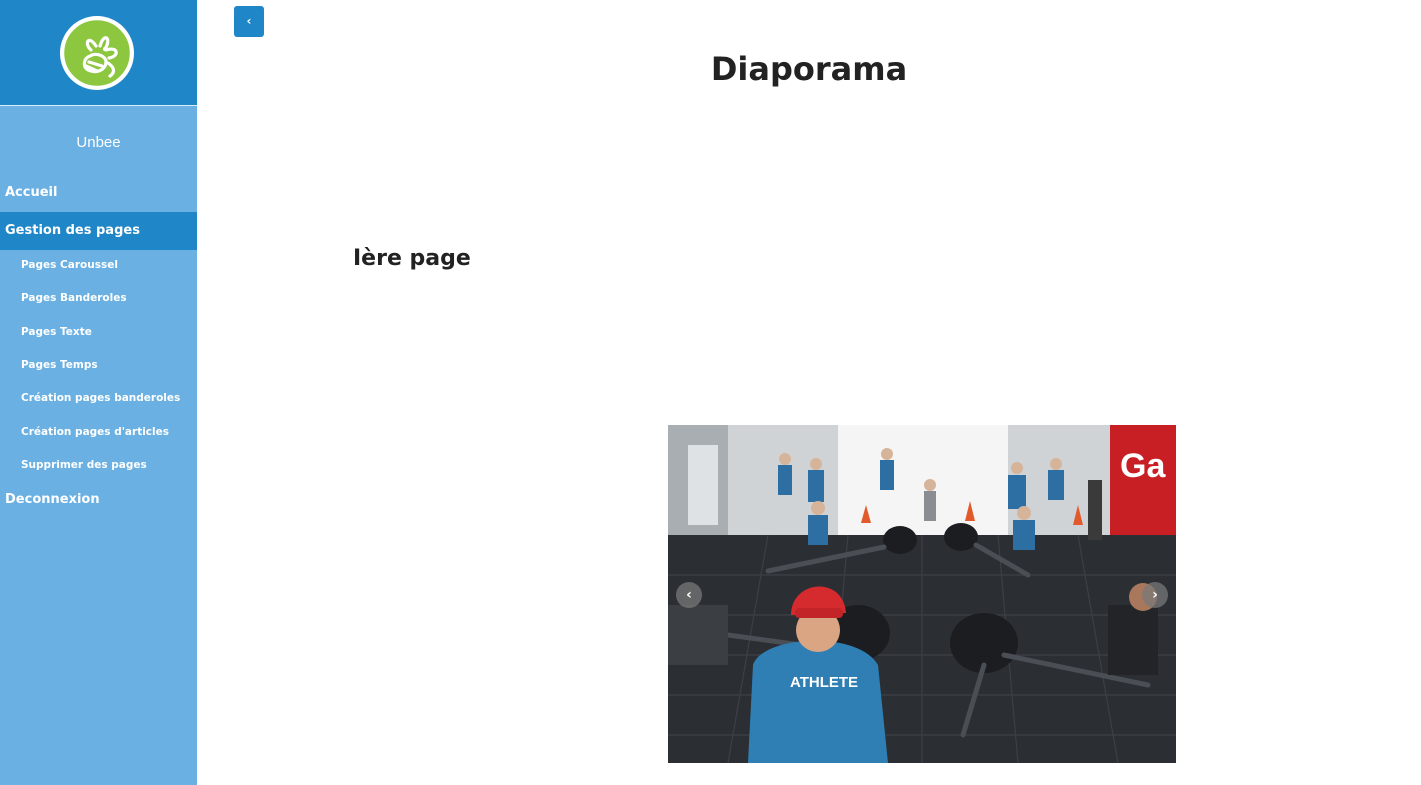 This screenshot has height=785, width=1421. What do you see at coordinates (98, 231) in the screenshot?
I see `sidebar-item-gestion-des-pages: Gestion des pages` at bounding box center [98, 231].